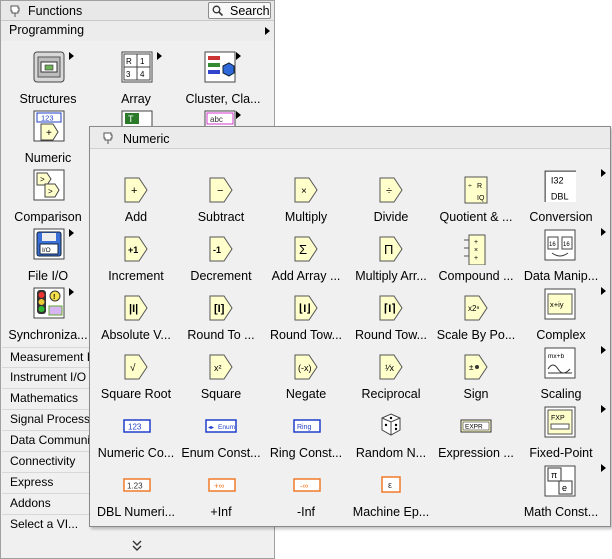 This screenshot has width=612, height=559. Describe the element at coordinates (306, 500) in the screenshot. I see `minus-inf-constant: -∞ -Inf` at that location.